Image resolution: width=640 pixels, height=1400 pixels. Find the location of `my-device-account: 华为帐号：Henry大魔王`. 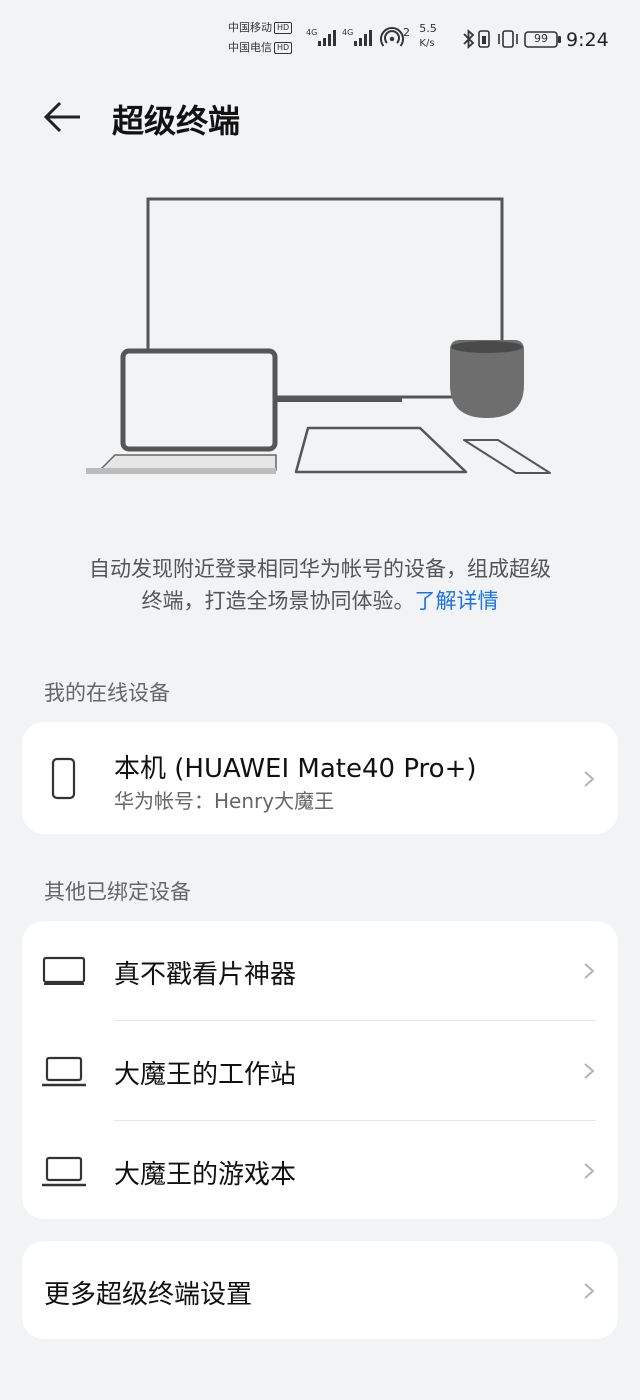

my-device-account: 华为帐号：Henry大魔王 is located at coordinates (224, 801).